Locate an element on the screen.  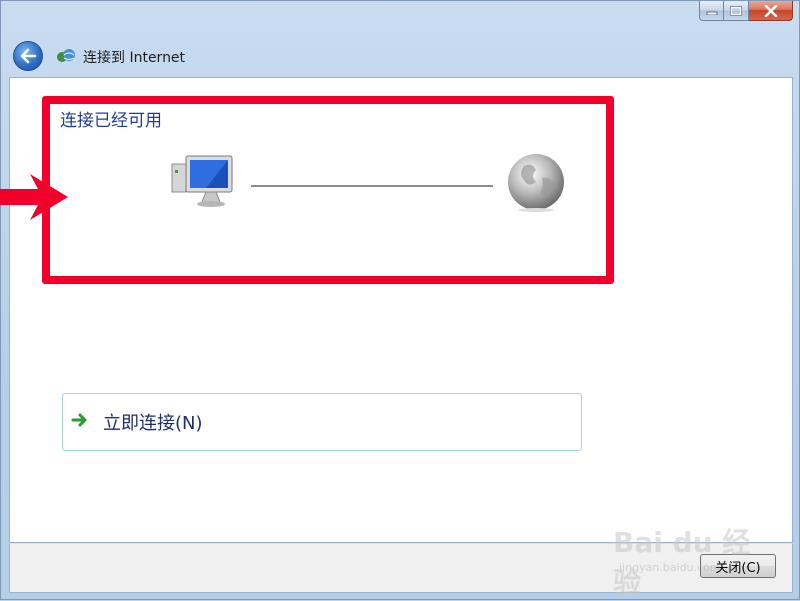
red-arrow-icon is located at coordinates (34, 197).